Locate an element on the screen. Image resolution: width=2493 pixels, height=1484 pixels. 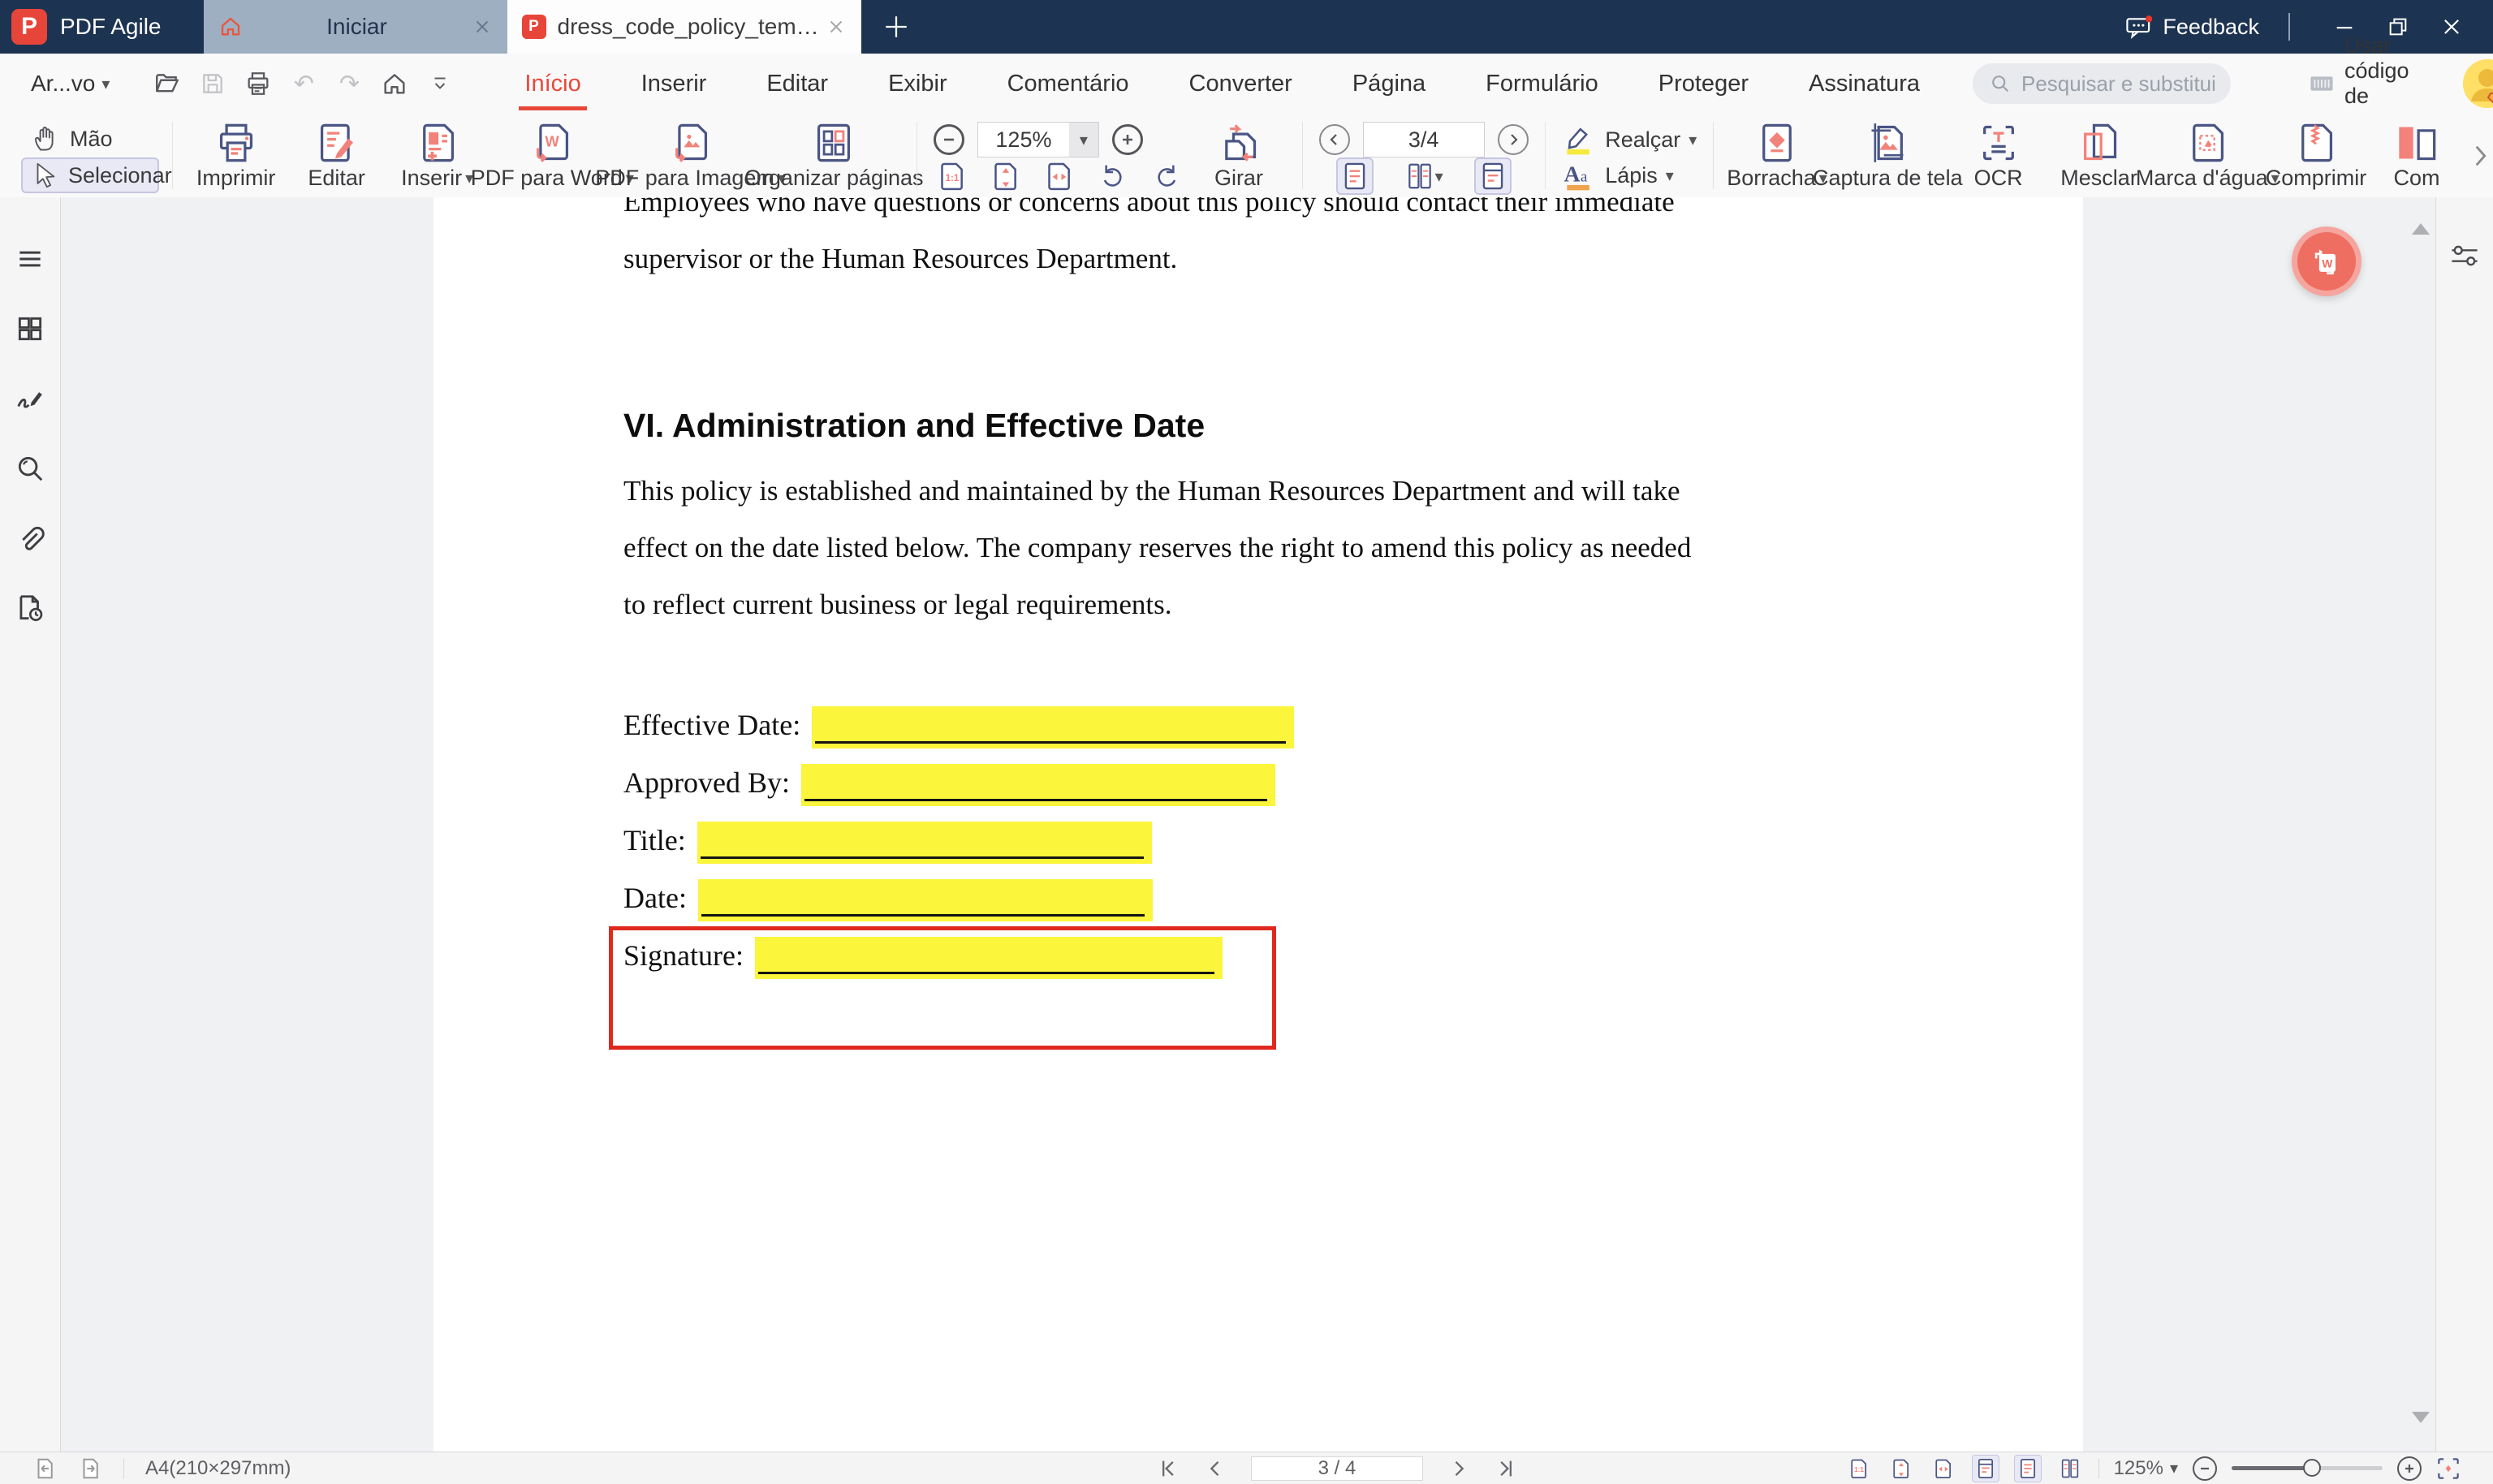
menu-exibir: Exibir is located at coordinates (917, 84).